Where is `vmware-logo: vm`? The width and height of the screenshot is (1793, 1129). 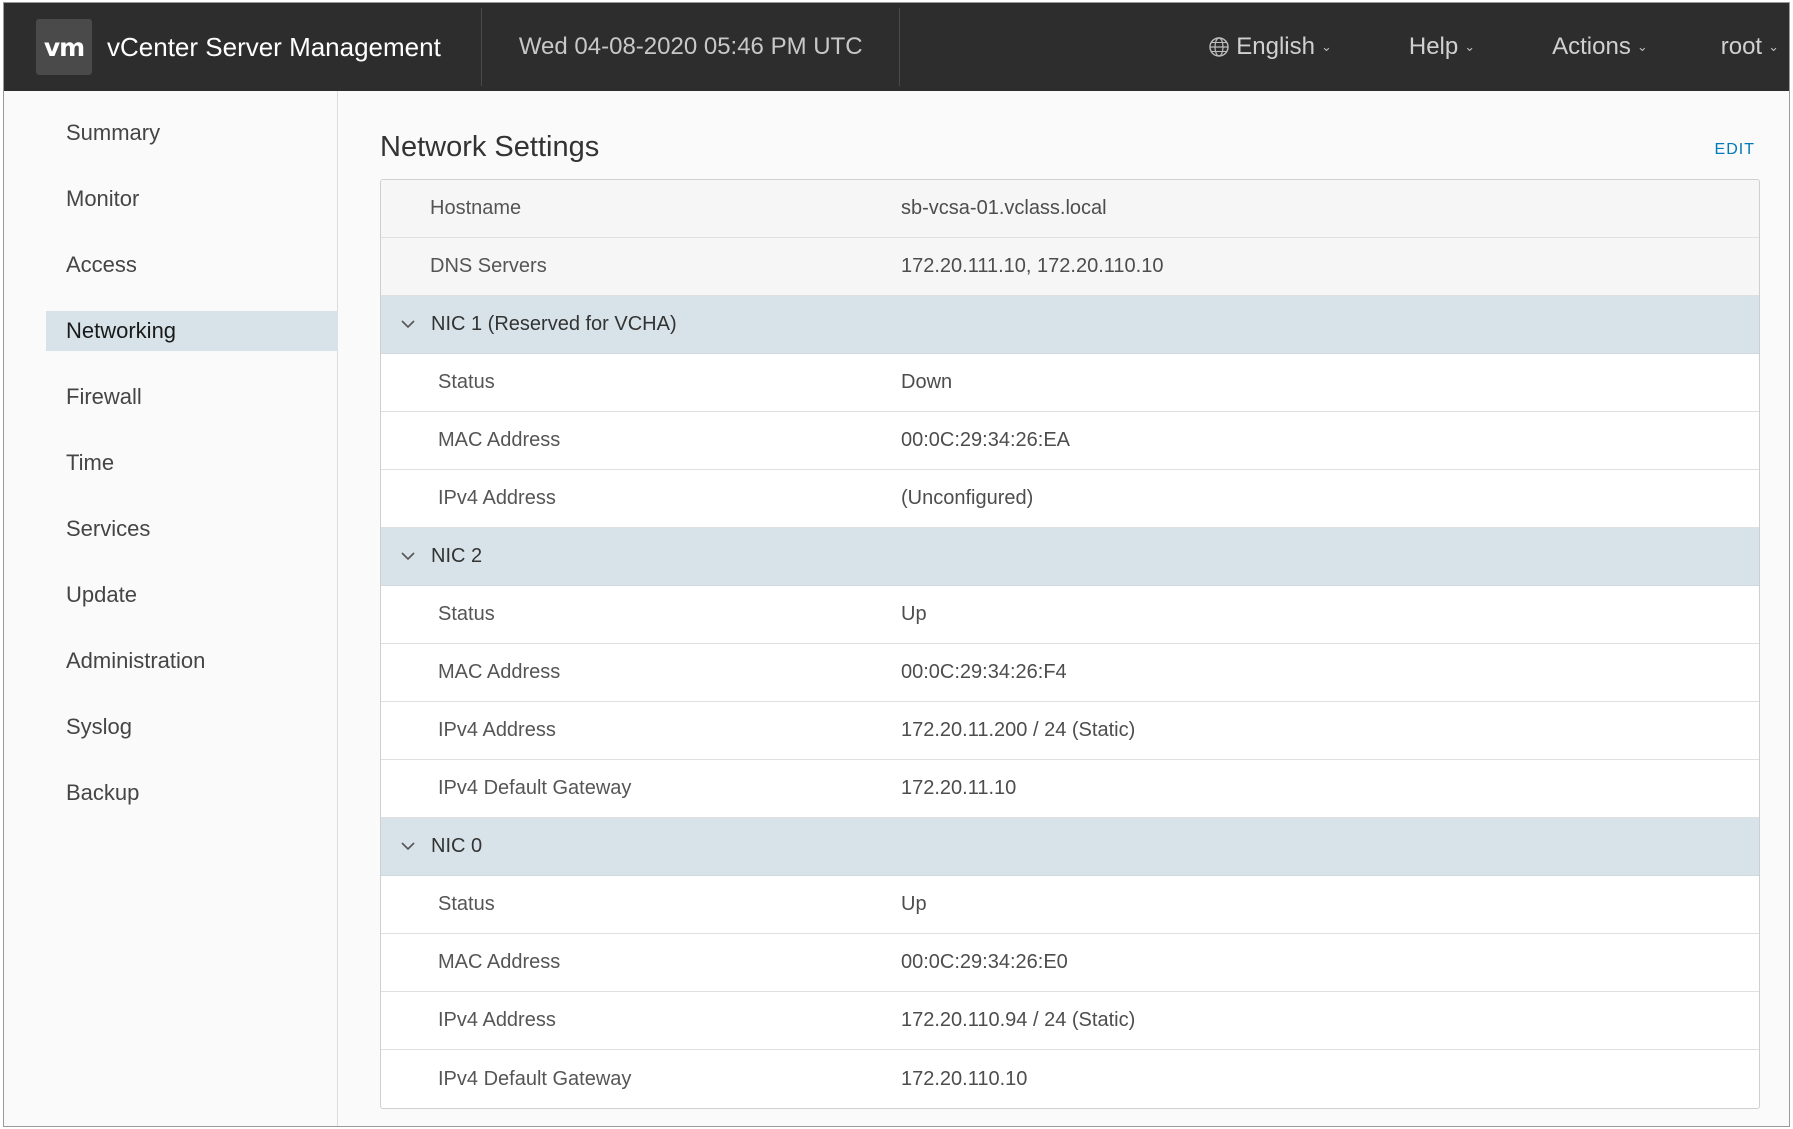 vmware-logo: vm is located at coordinates (64, 47).